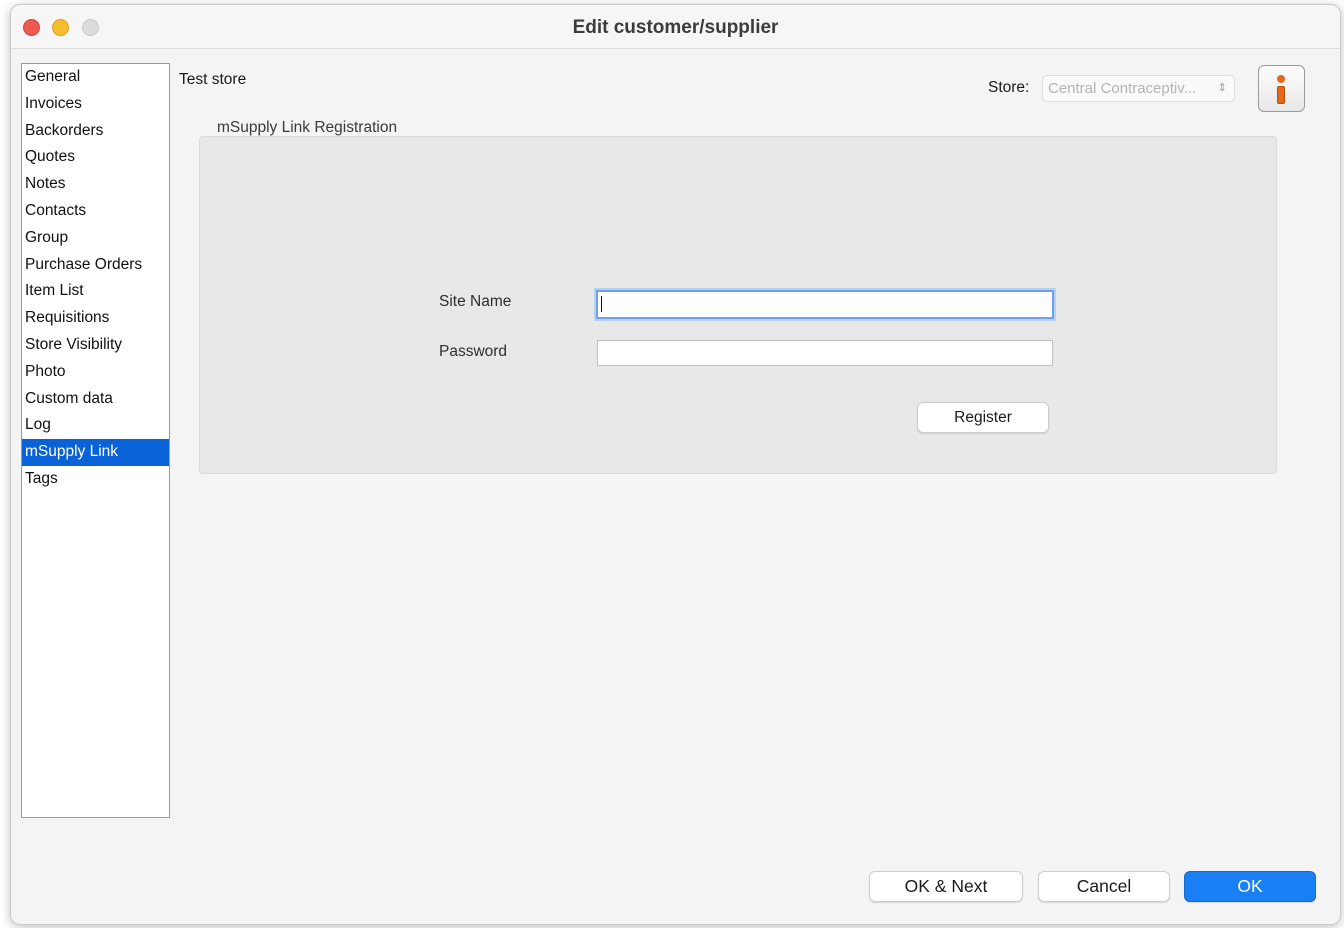 The height and width of the screenshot is (928, 1344). I want to click on sidebar-item-invoices: Invoices, so click(95, 104).